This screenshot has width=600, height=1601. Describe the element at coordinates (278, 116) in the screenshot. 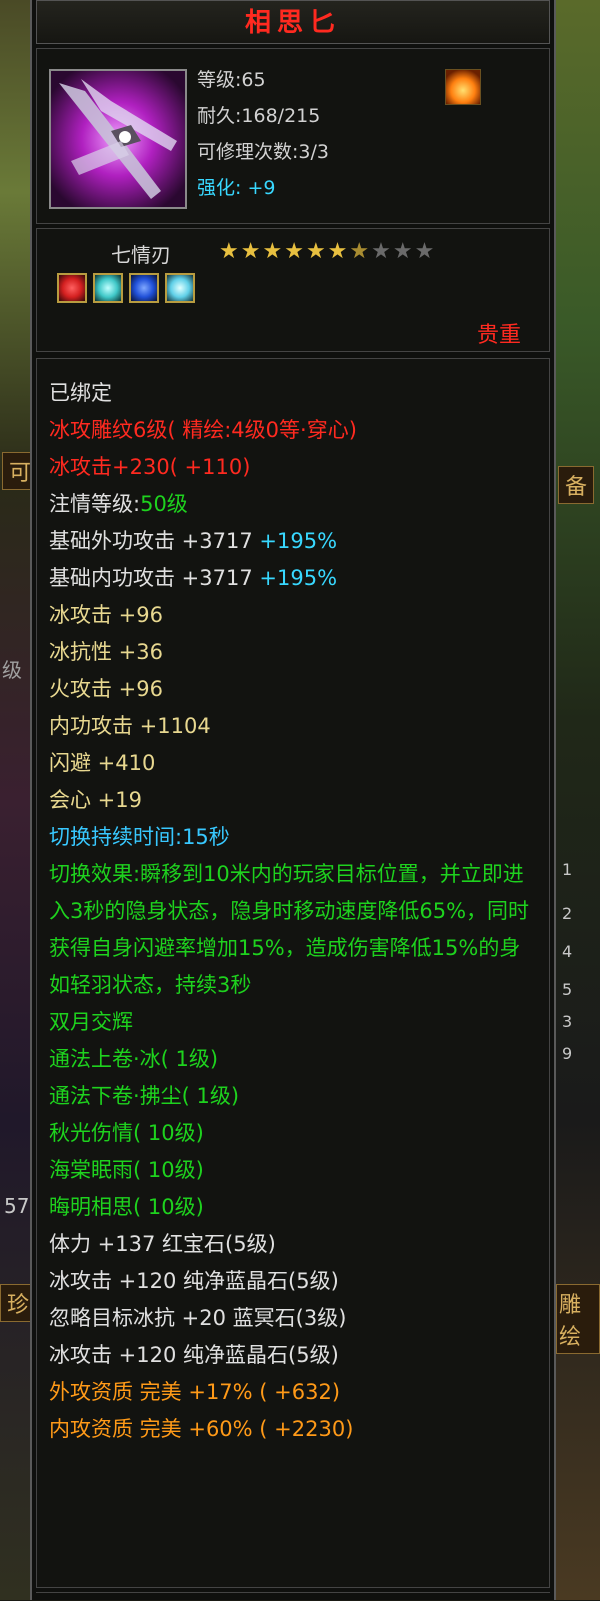

I see `durability-value: :168/215` at that location.